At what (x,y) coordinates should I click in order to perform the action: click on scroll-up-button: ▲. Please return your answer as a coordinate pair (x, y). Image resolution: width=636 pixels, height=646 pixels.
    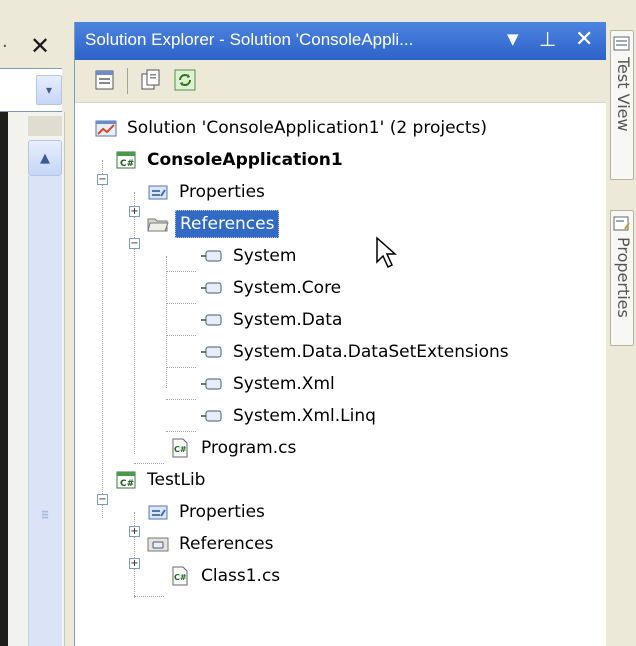
    Looking at the image, I should click on (45, 158).